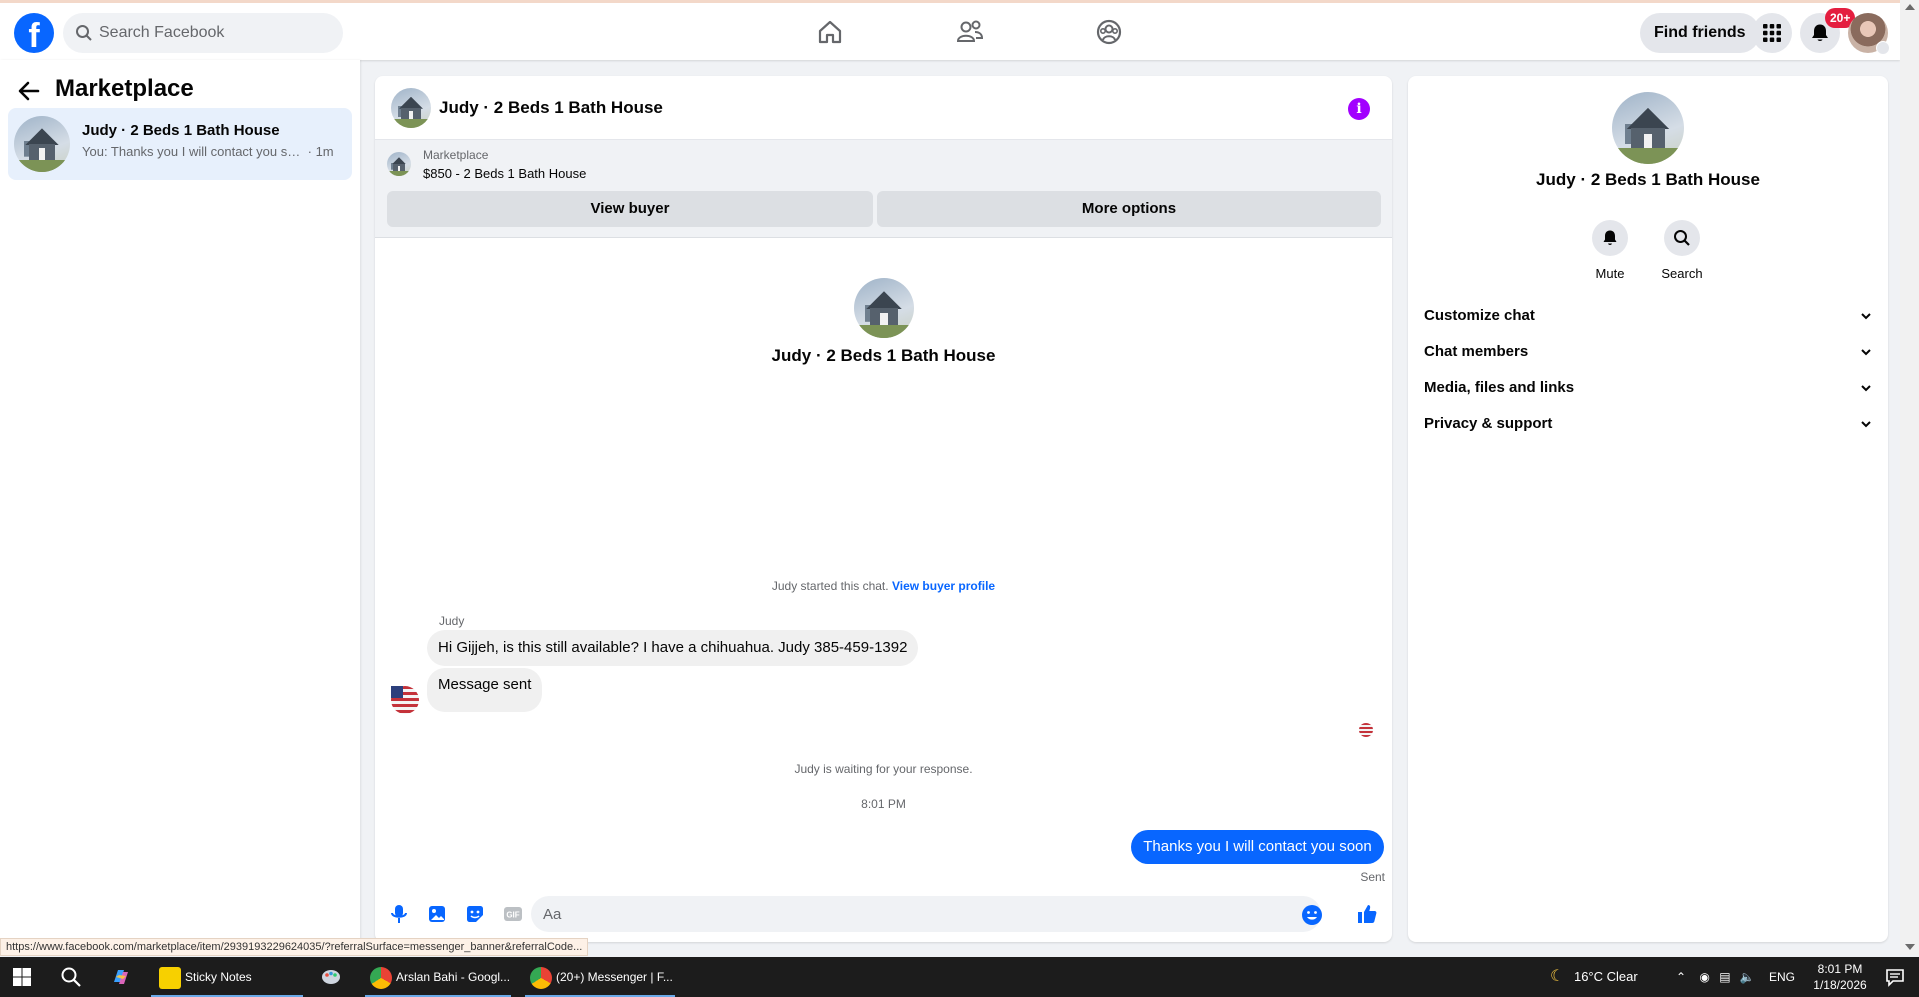  I want to click on search-input, so click(214, 33).